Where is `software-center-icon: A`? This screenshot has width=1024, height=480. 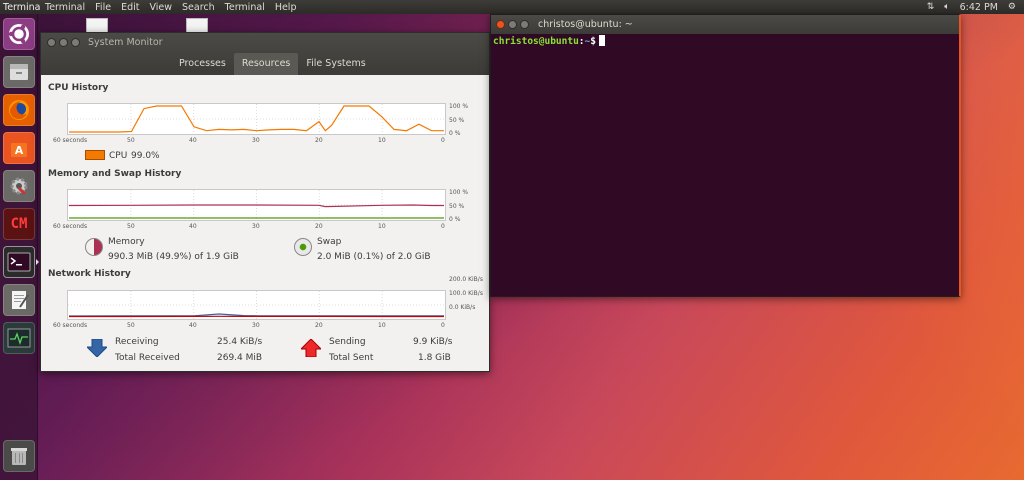 software-center-icon: A is located at coordinates (19, 148).